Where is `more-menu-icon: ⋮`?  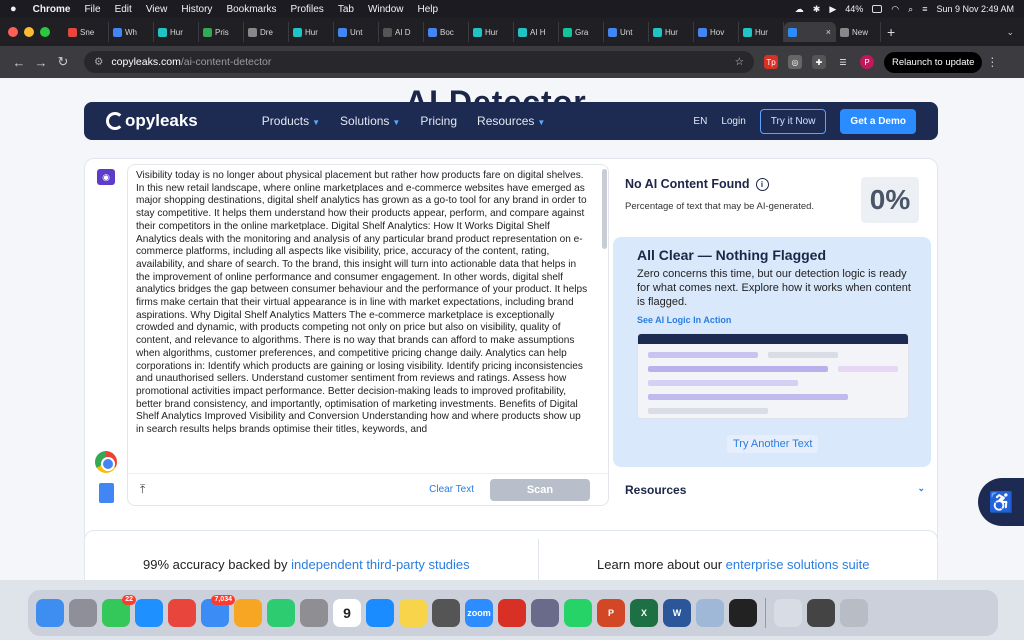 more-menu-icon: ⋮ is located at coordinates (992, 62).